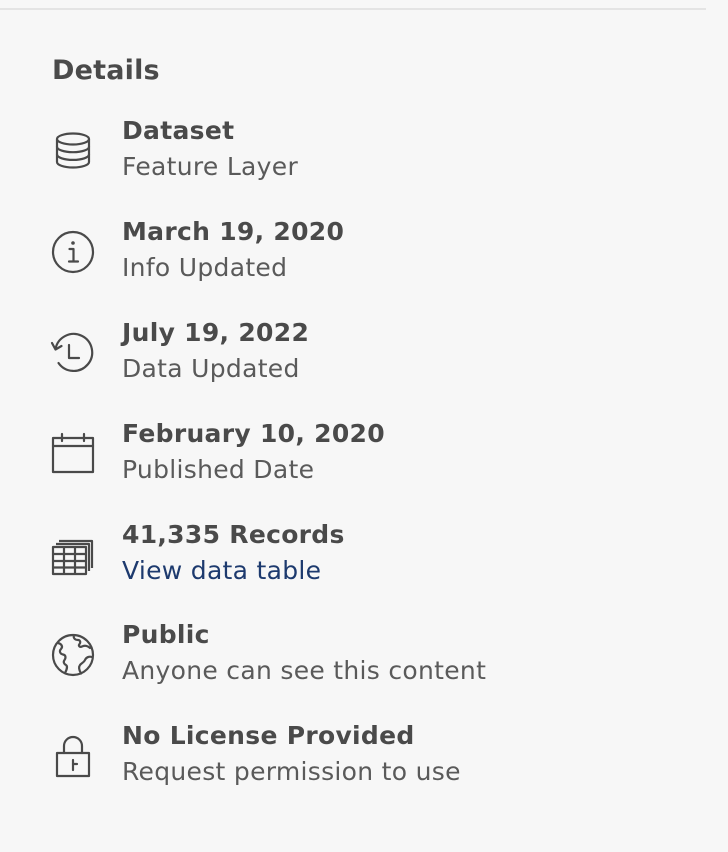 This screenshot has width=728, height=852. I want to click on view-data-table-link: View data table, so click(221, 570).